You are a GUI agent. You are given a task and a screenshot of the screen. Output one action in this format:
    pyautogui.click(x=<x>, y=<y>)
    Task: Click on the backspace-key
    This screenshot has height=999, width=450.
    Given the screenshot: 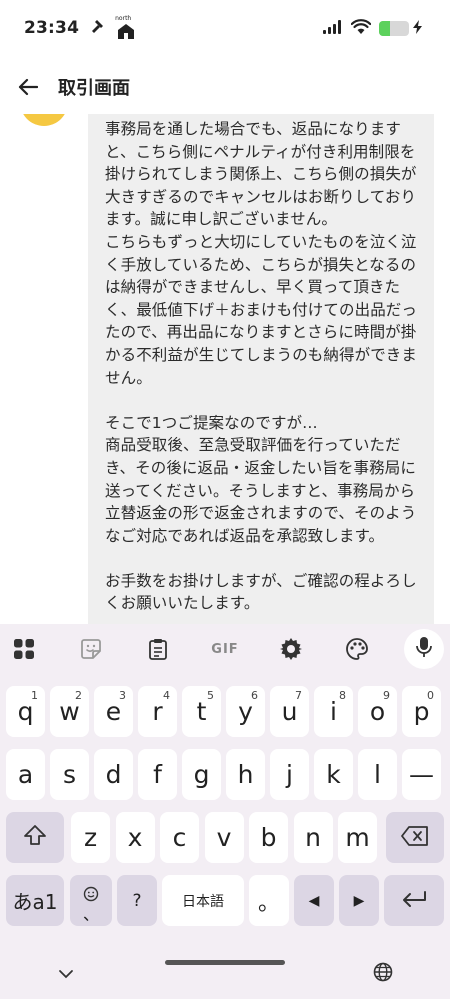 What is the action you would take?
    pyautogui.click(x=415, y=837)
    